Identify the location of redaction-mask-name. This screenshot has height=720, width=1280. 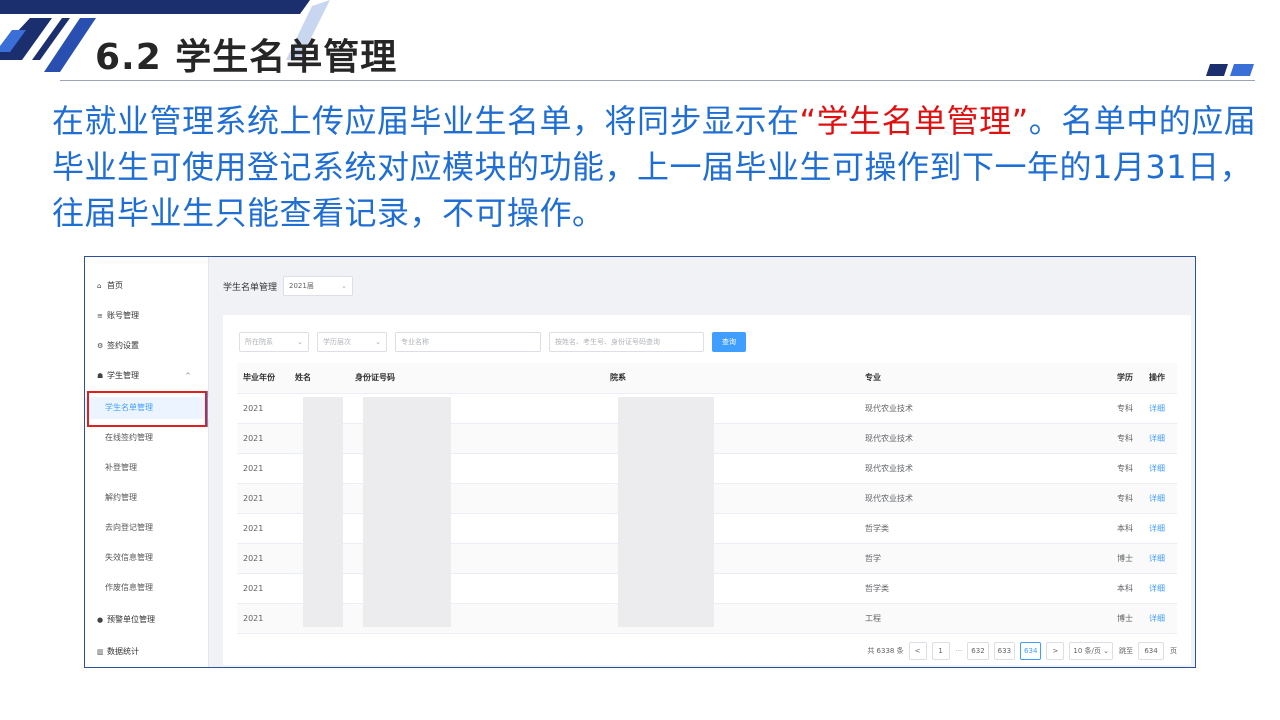
(323, 512).